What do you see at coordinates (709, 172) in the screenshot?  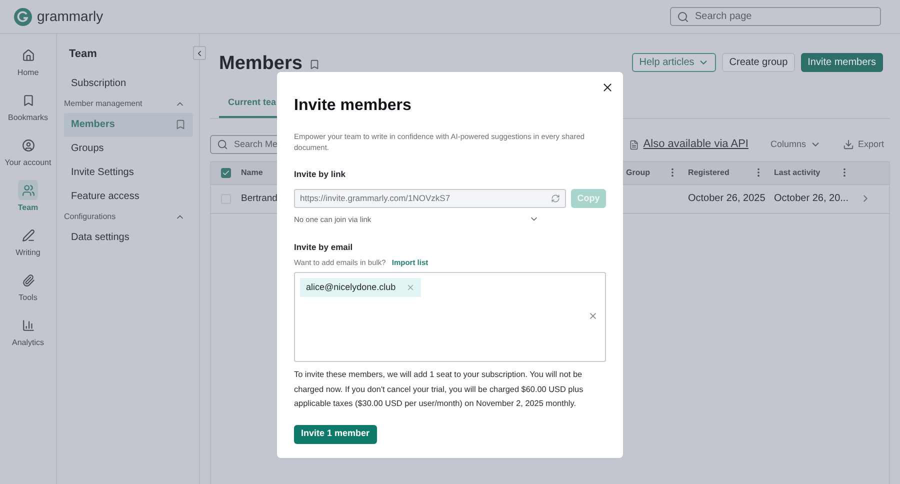 I see `column-header: Registered` at bounding box center [709, 172].